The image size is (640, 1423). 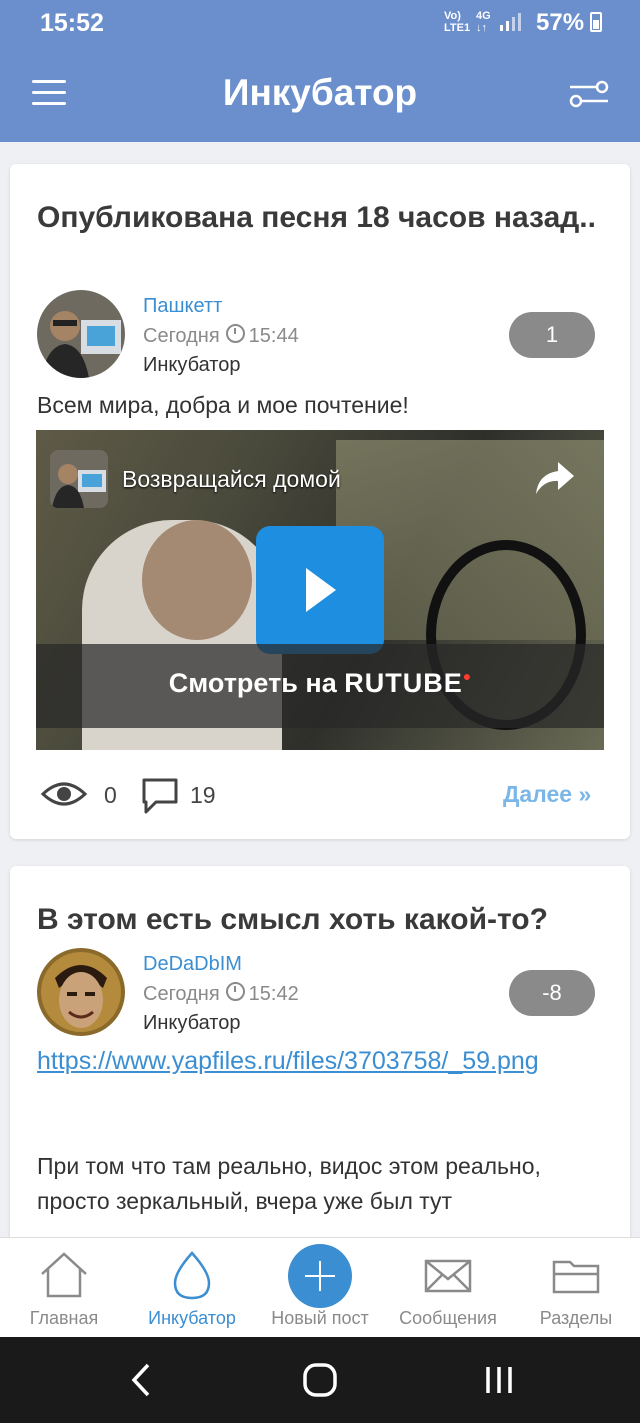 I want to click on comments-count: 19, so click(x=203, y=795).